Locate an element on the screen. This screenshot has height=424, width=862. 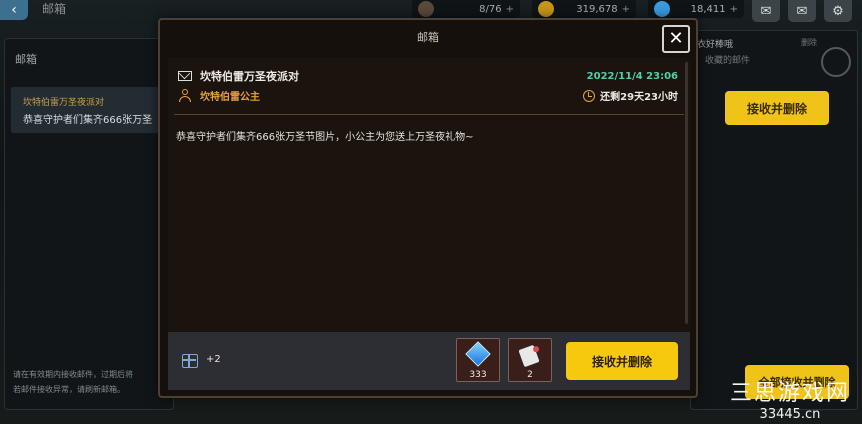
back-arrow-icon: ‹ is located at coordinates (14, 10).